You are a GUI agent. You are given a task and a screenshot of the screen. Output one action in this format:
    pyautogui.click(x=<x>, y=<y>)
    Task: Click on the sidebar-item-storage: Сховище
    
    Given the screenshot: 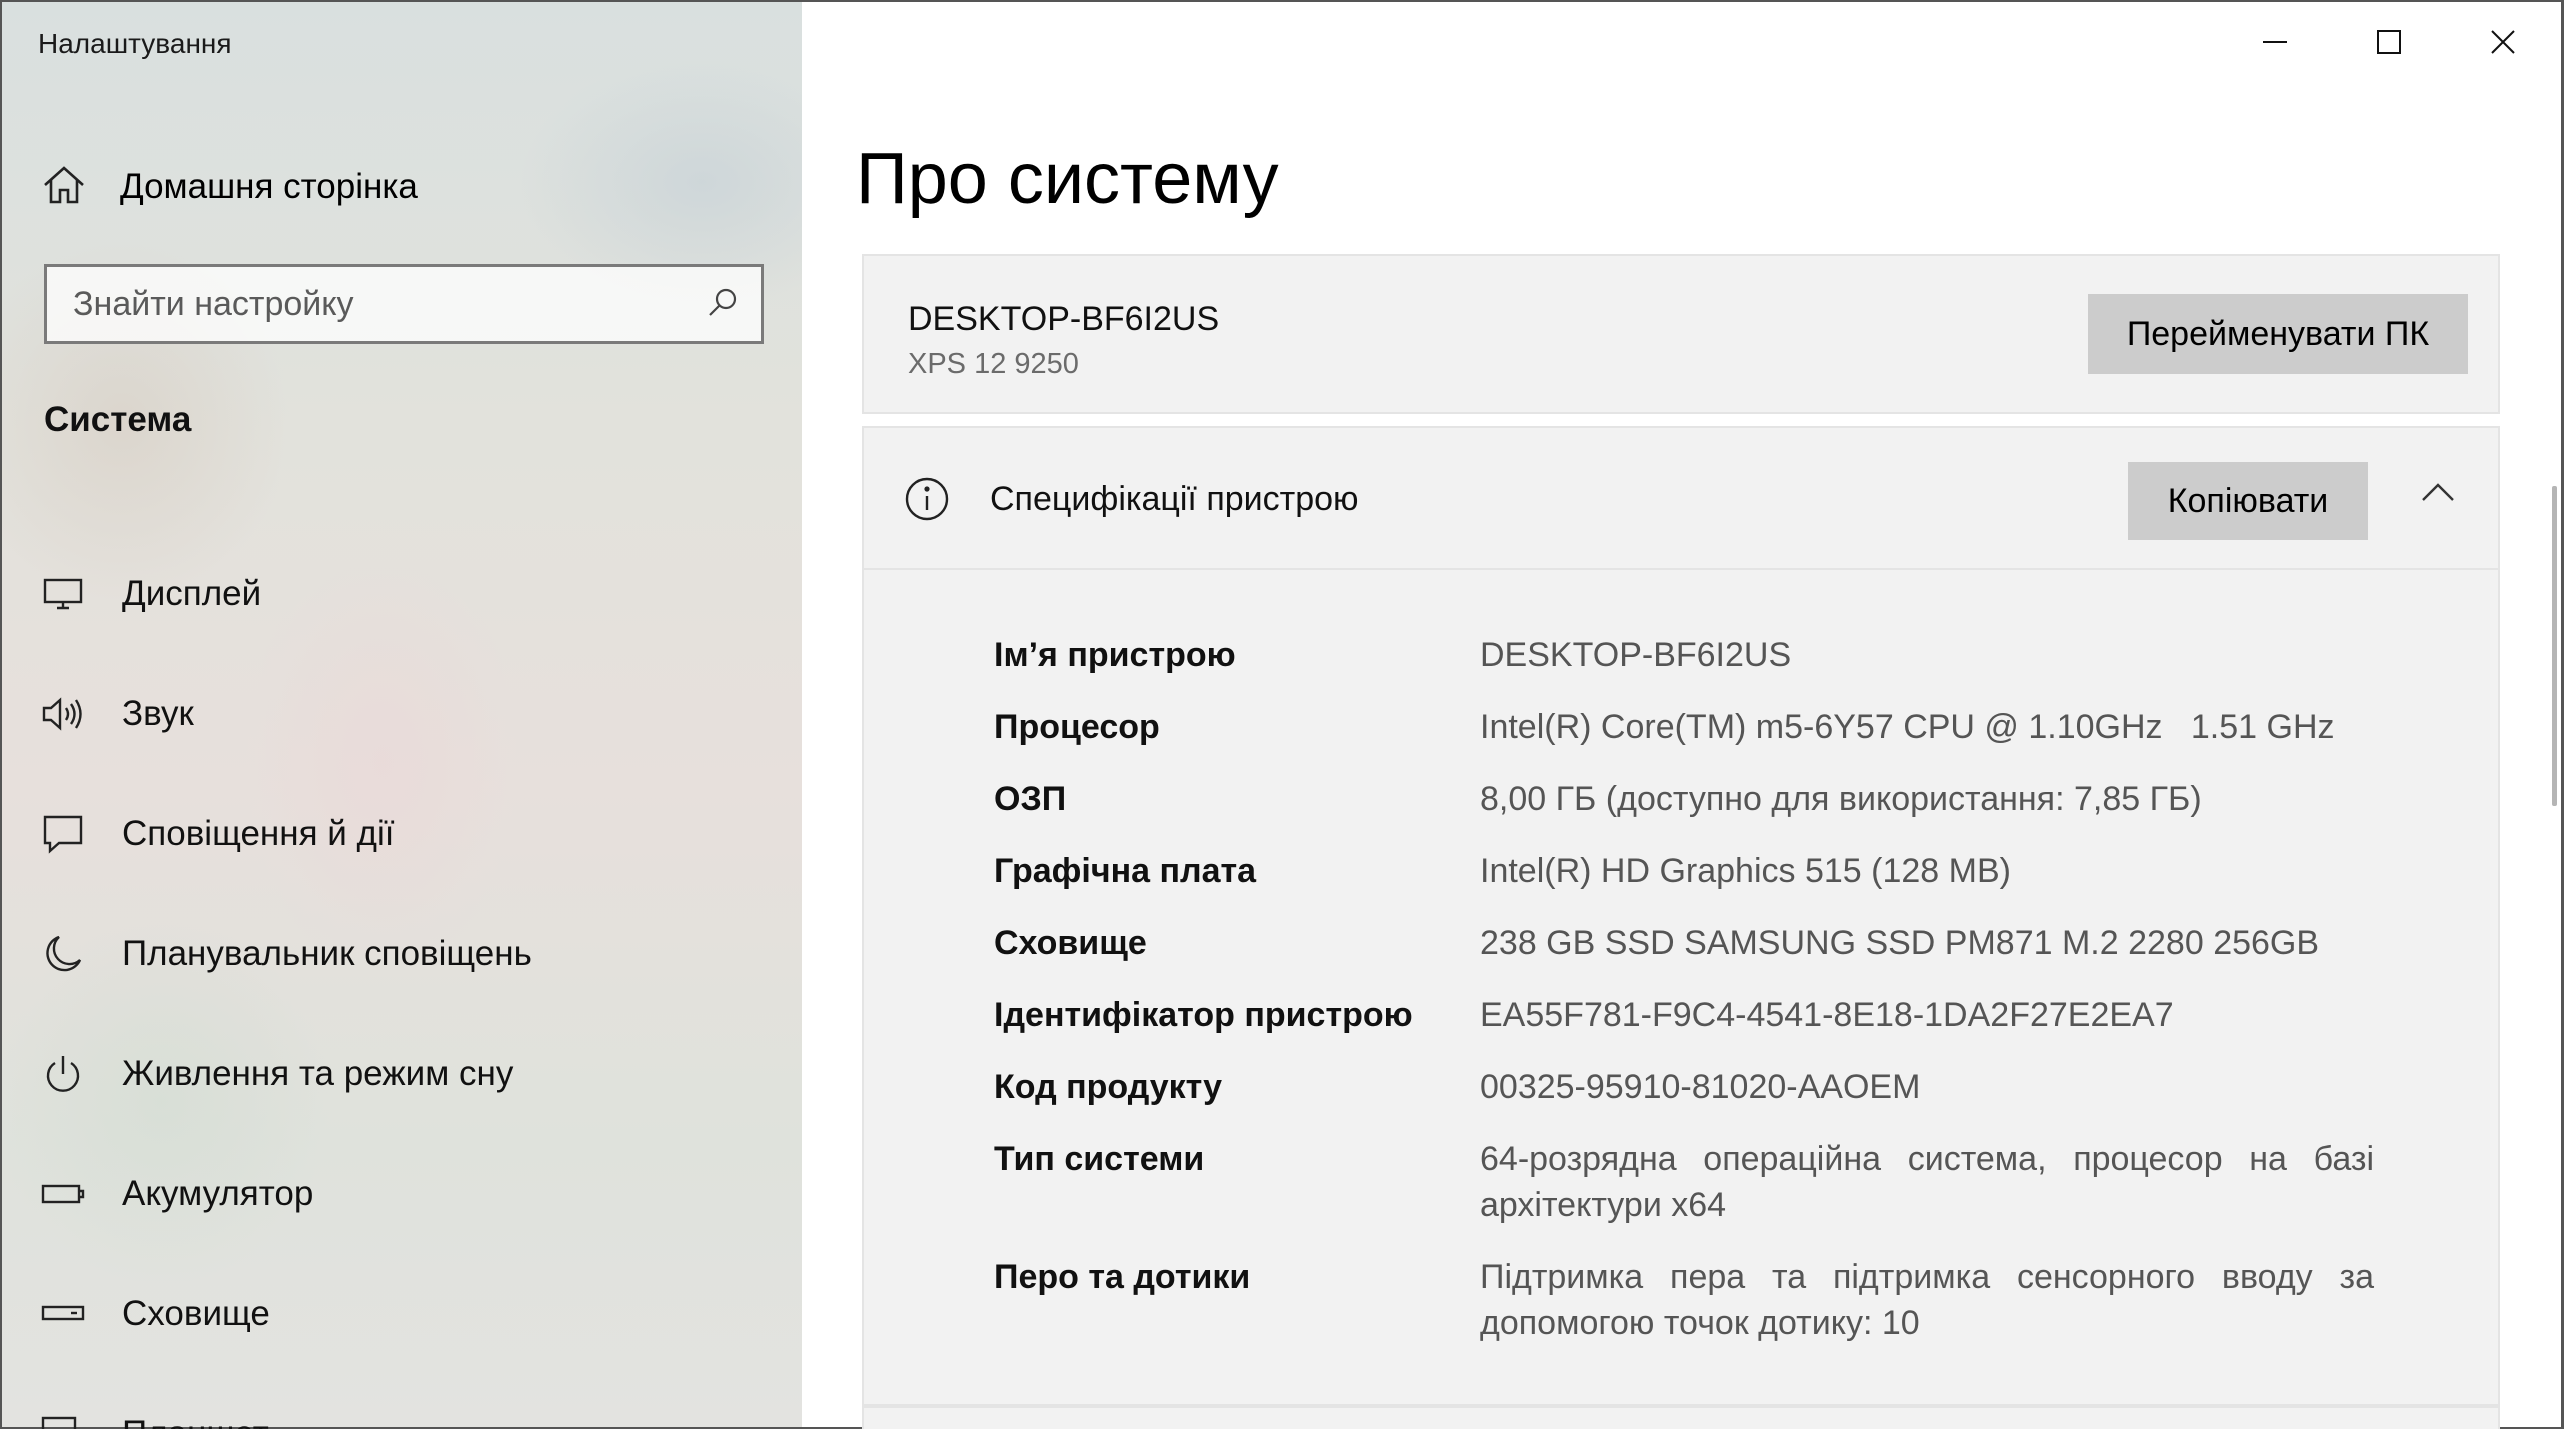 What is the action you would take?
    pyautogui.click(x=410, y=1314)
    